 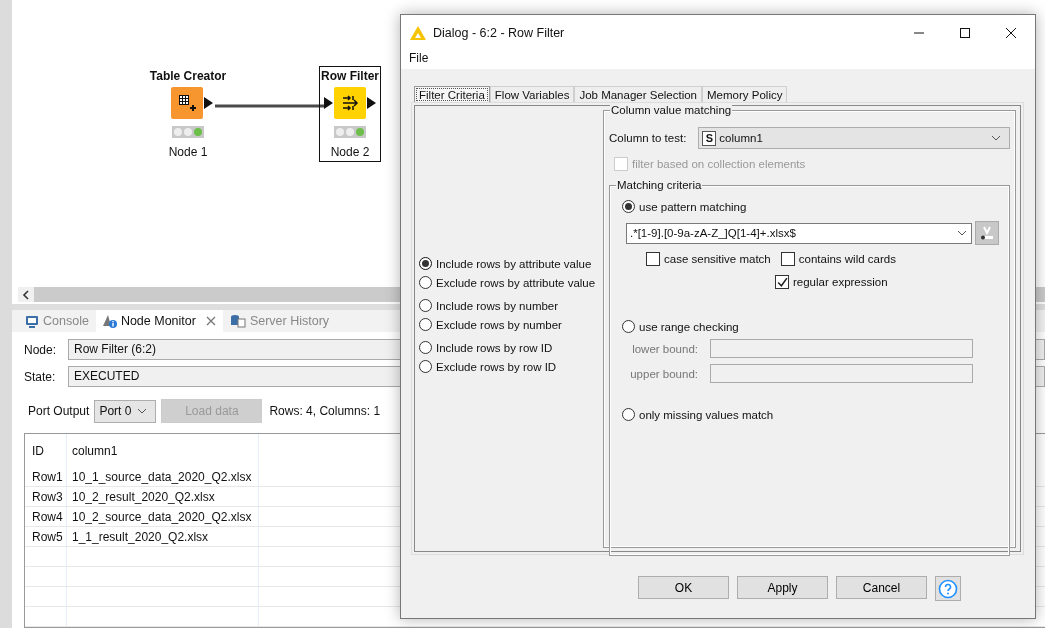 What do you see at coordinates (810, 414) in the screenshot?
I see `missing-values-radio: only missing values match` at bounding box center [810, 414].